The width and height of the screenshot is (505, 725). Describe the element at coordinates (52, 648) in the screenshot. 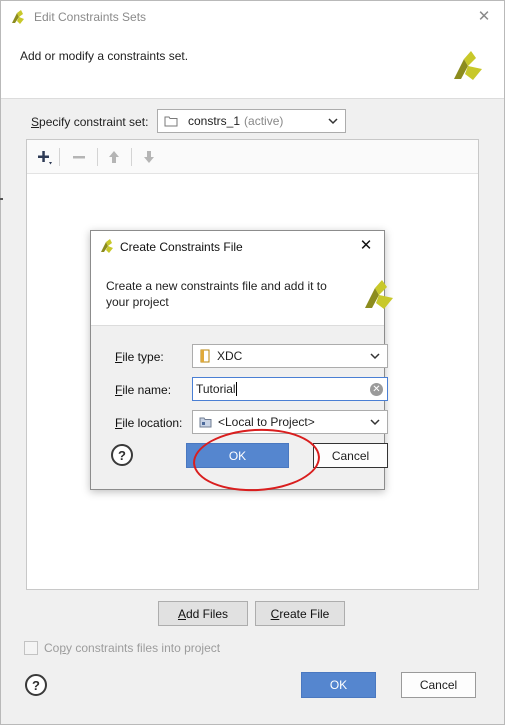

I see `copy-label-pre: Co` at that location.